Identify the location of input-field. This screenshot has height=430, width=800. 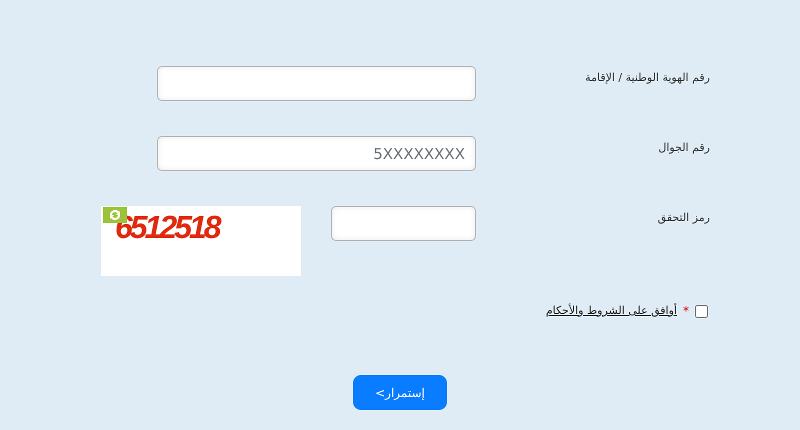
(316, 83).